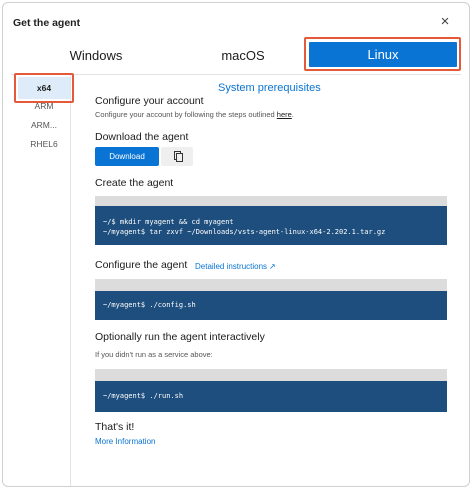  What do you see at coordinates (177, 156) in the screenshot?
I see `copy-button` at bounding box center [177, 156].